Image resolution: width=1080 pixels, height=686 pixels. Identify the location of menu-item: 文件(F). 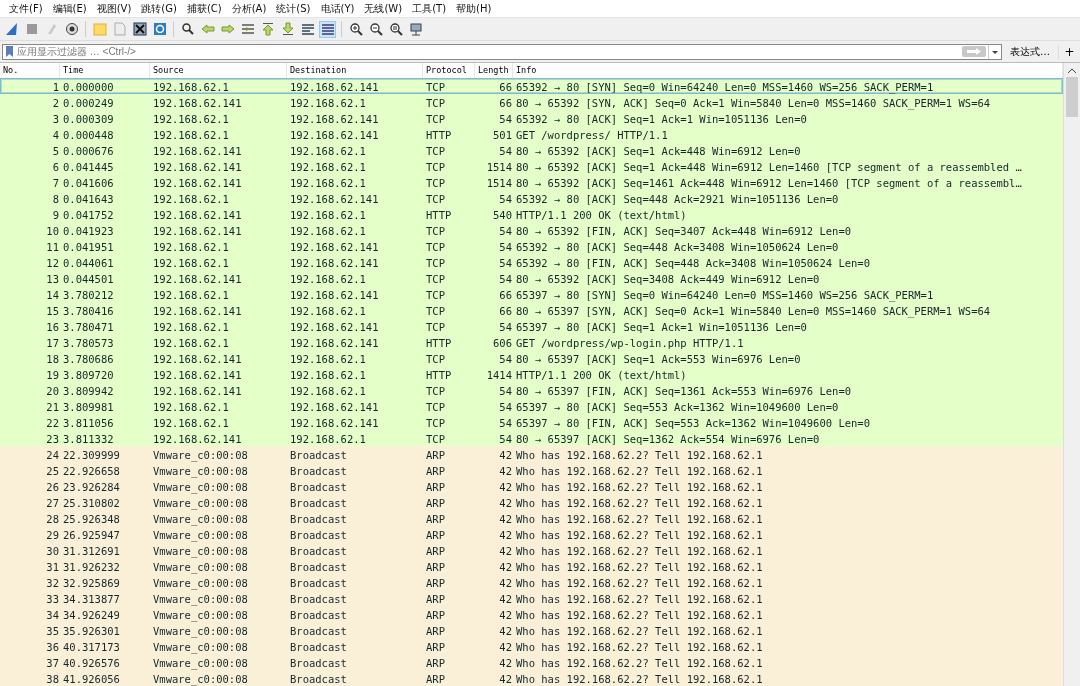
(26, 8).